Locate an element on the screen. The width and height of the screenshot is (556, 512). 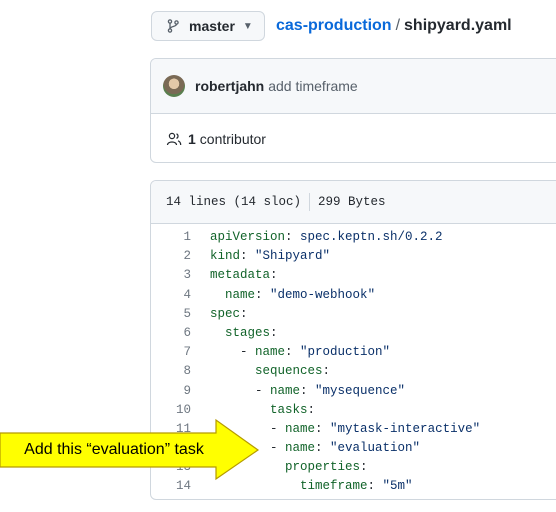
annotation-callout: Add this “evaluation” task is located at coordinates (130, 449).